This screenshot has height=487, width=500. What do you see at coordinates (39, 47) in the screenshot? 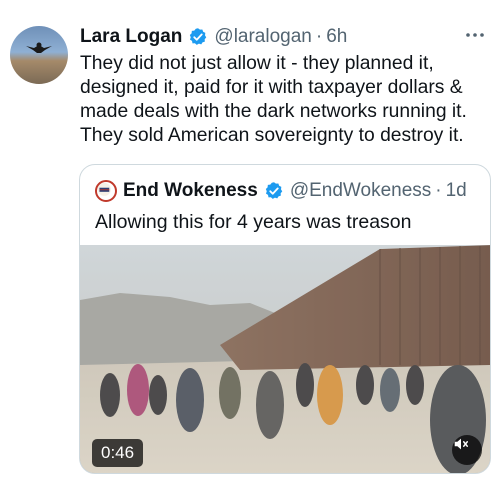
I see `skydiver-figure` at bounding box center [39, 47].